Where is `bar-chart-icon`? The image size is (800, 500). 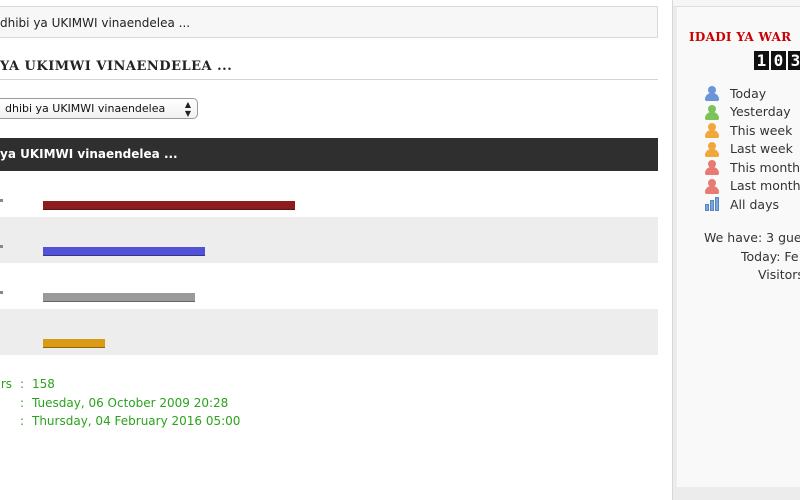
bar-chart-icon is located at coordinates (712, 204).